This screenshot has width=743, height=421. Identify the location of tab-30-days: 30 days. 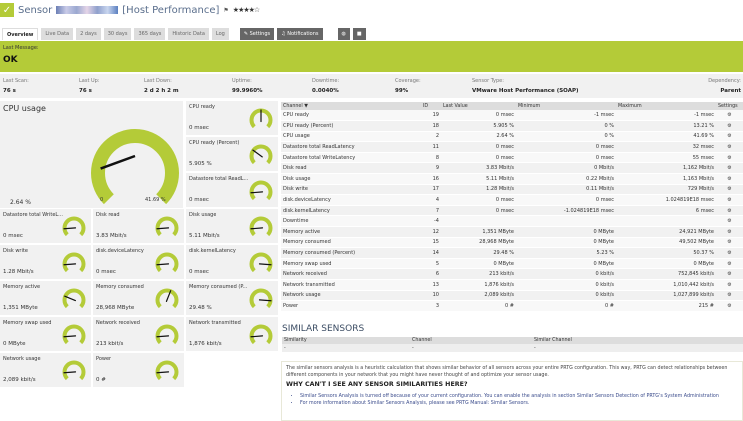
(117, 34).